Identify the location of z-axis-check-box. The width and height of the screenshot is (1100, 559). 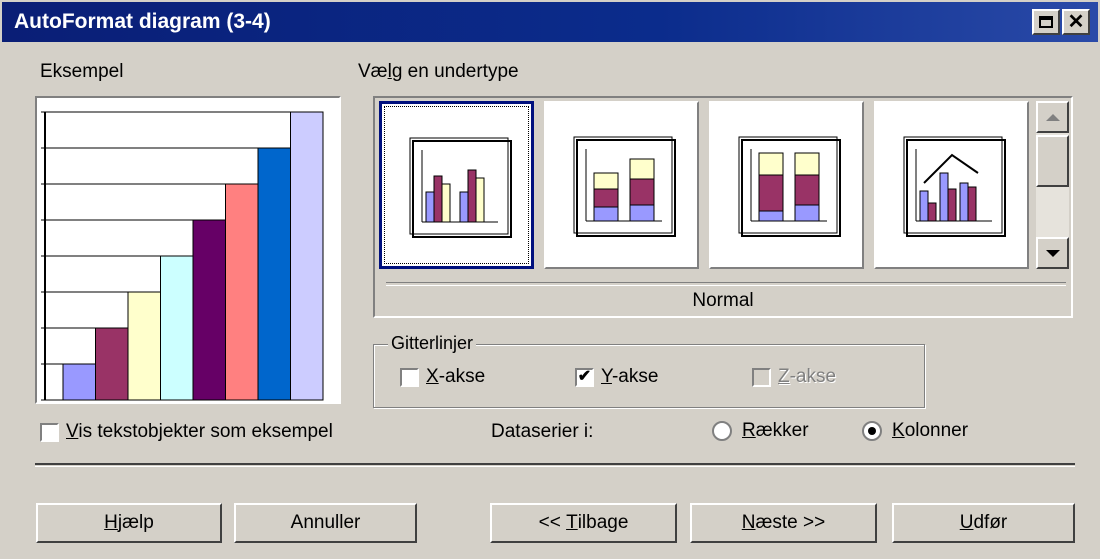
(761, 377).